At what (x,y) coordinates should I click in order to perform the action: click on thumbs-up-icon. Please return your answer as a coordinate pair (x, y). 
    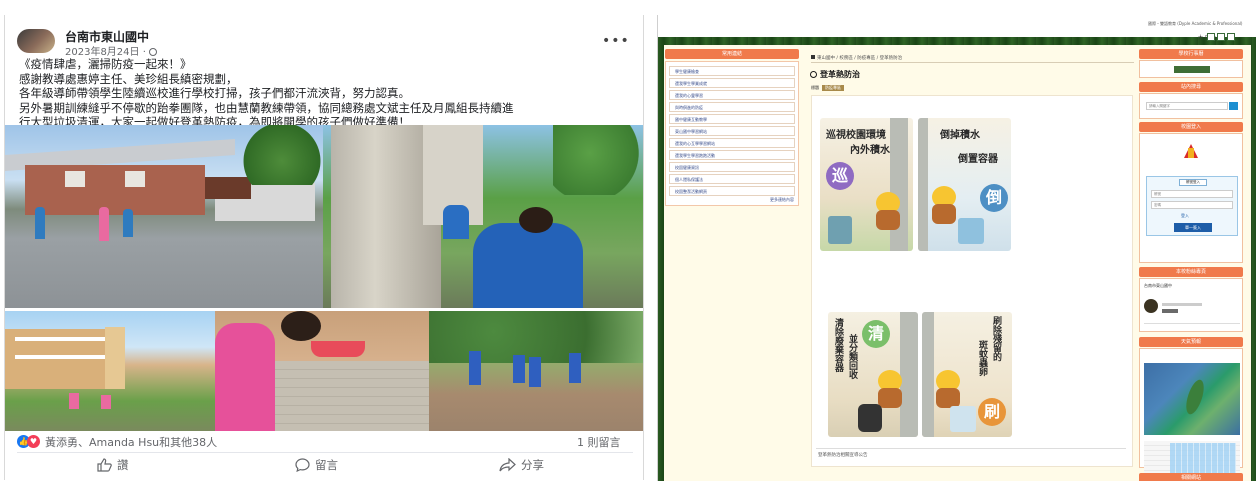
    Looking at the image, I should click on (104, 465).